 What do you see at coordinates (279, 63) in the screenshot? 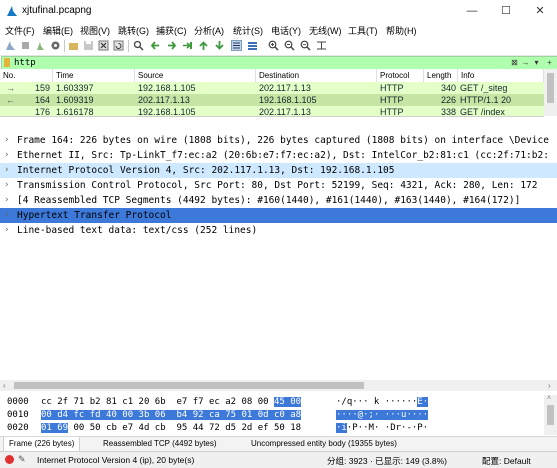
I see `display-filter-input: http ⊠ → ▾ +` at bounding box center [279, 63].